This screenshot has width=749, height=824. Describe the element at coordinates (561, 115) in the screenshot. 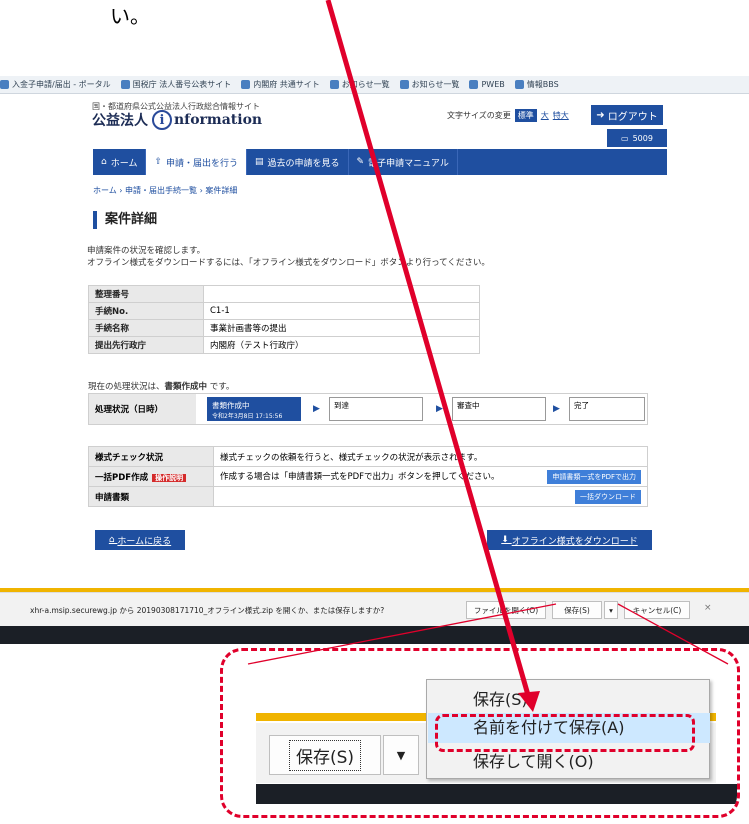

I see `font-xlarge-button: 特大` at that location.